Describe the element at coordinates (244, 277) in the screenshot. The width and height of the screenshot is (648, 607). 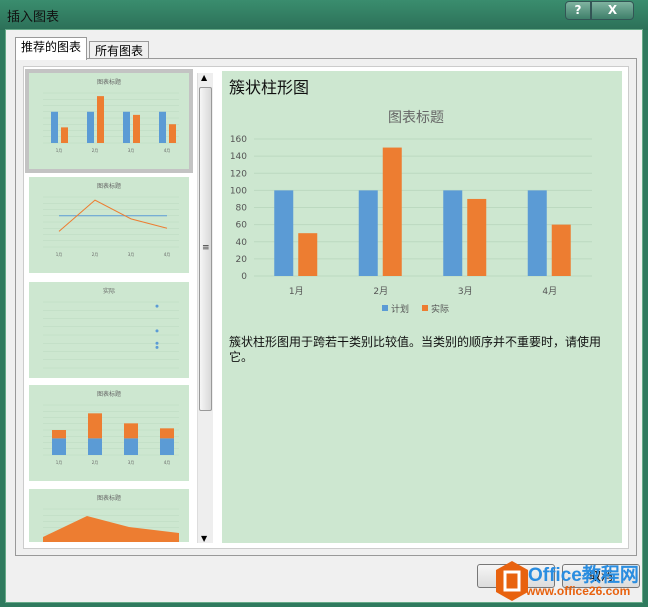
I see `y-tick-label: 0` at that location.